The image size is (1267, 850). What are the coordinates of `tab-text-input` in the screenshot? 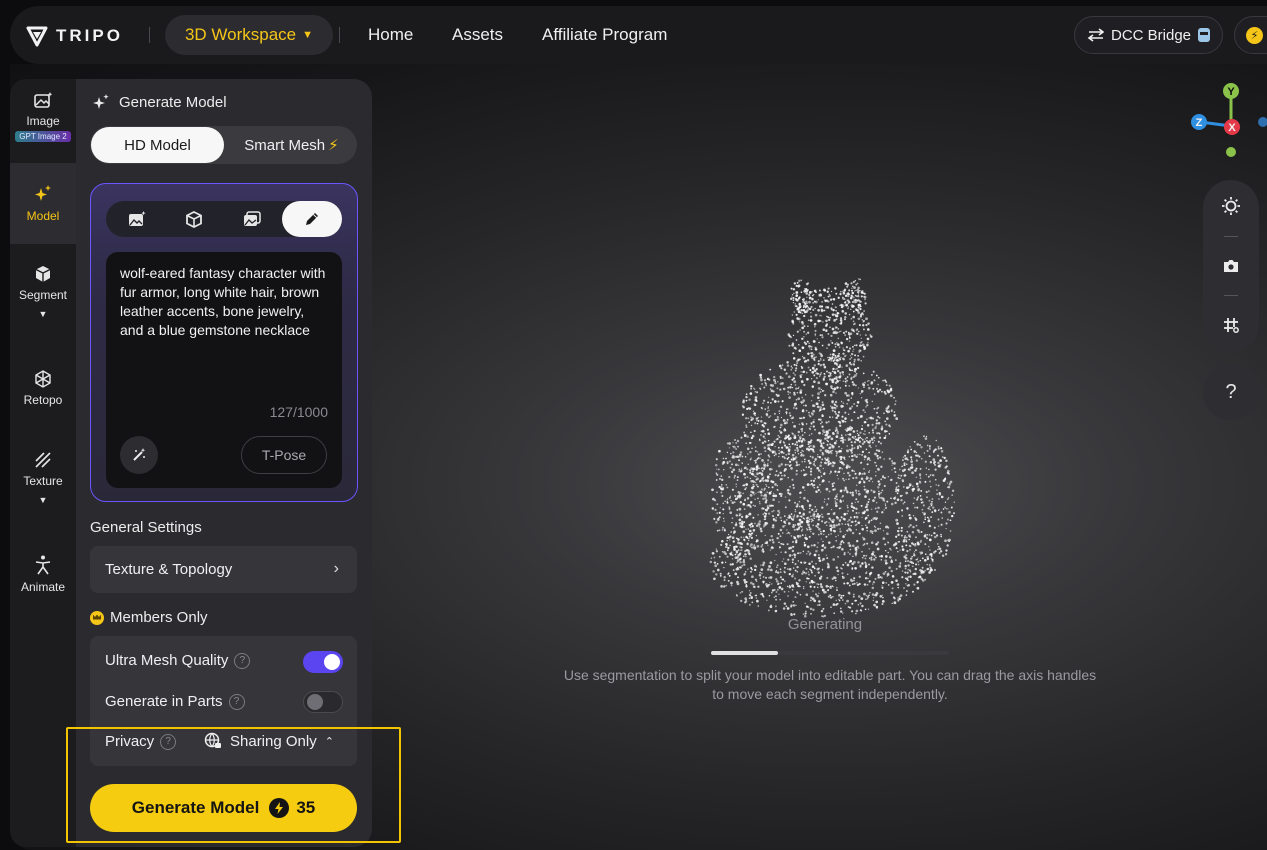 It's located at (312, 219).